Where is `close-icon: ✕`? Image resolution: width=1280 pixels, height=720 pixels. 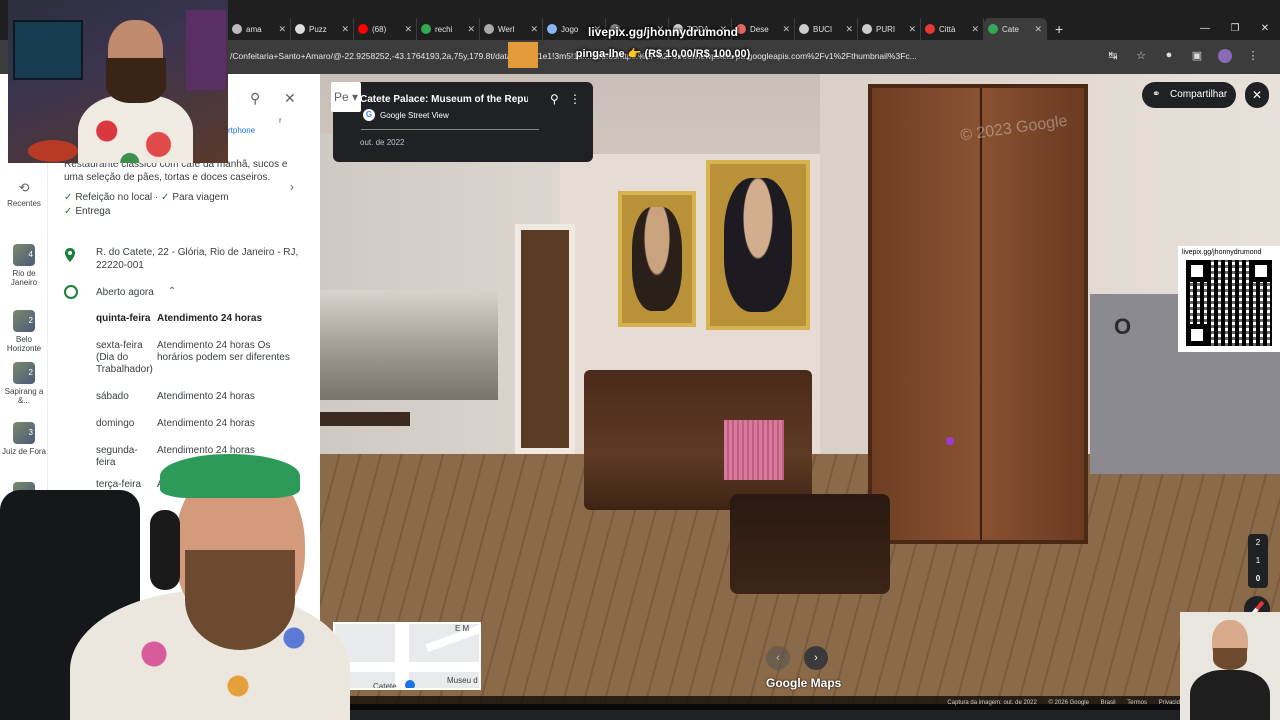
close-icon: ✕ is located at coordinates (290, 98).